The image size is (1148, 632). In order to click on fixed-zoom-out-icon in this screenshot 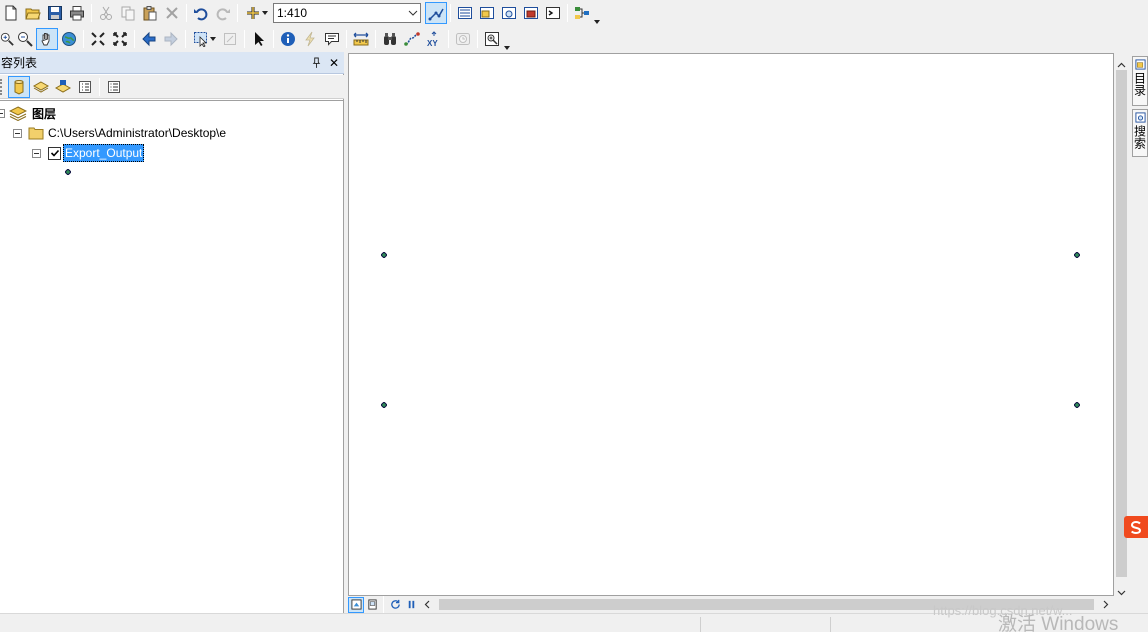, I will do `click(120, 39)`.